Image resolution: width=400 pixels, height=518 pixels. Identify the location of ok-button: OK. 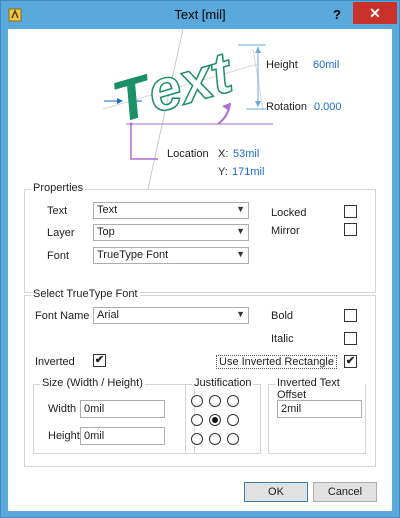
(276, 492).